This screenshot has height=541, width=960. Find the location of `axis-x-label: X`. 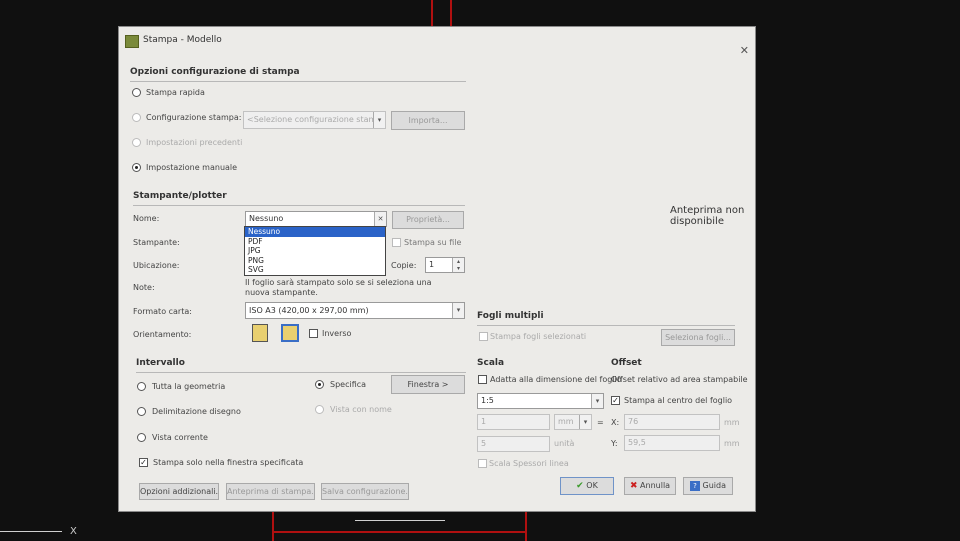

axis-x-label: X is located at coordinates (73, 531).